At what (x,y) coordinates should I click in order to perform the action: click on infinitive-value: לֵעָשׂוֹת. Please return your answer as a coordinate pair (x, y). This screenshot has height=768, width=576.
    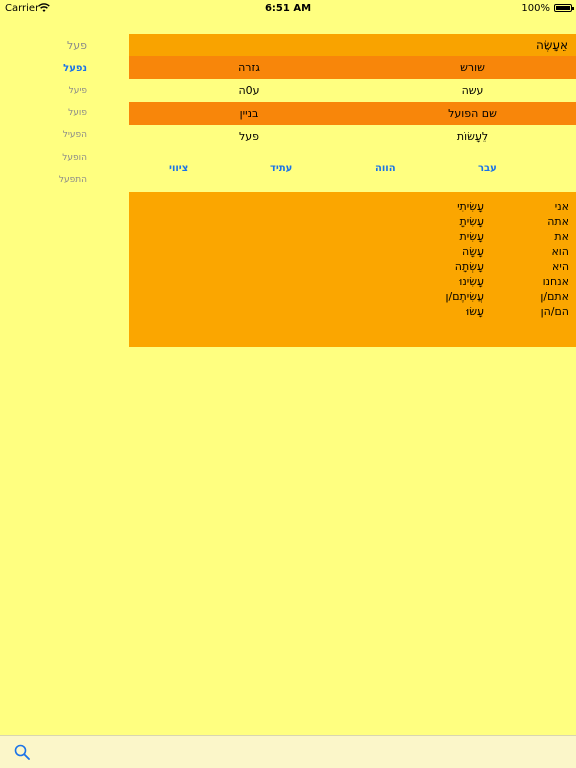
    Looking at the image, I should click on (472, 136).